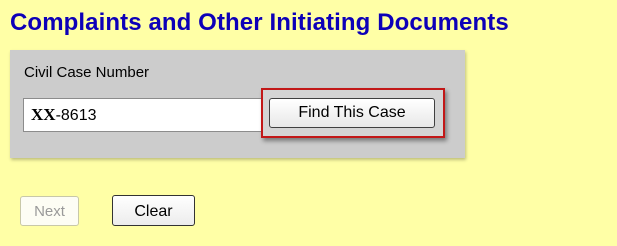 This screenshot has height=246, width=617. Describe the element at coordinates (146, 115) in the screenshot. I see `case-number-input: XX-8613` at that location.